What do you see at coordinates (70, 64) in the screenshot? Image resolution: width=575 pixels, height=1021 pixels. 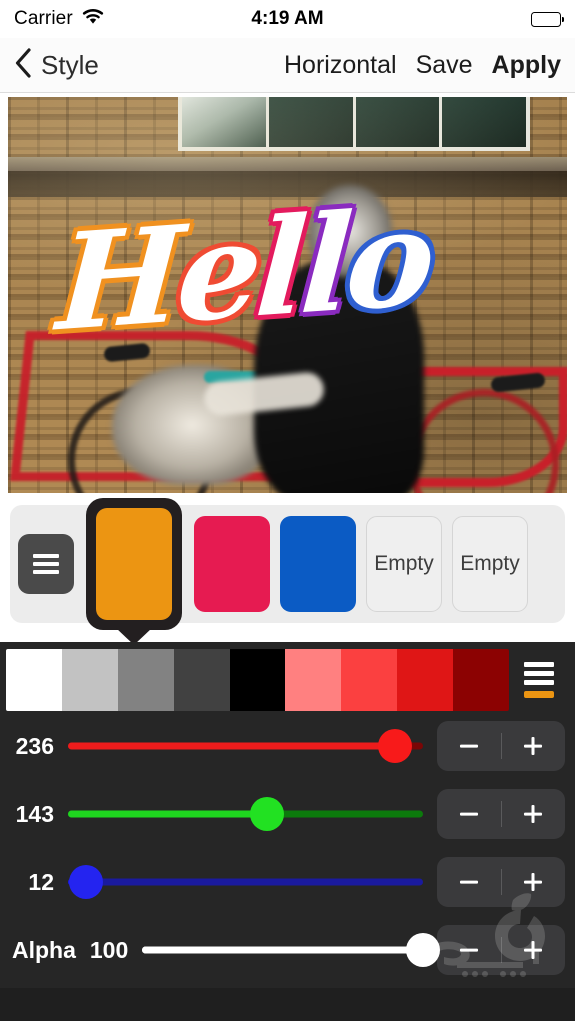 I see `back-button-label: Style` at bounding box center [70, 64].